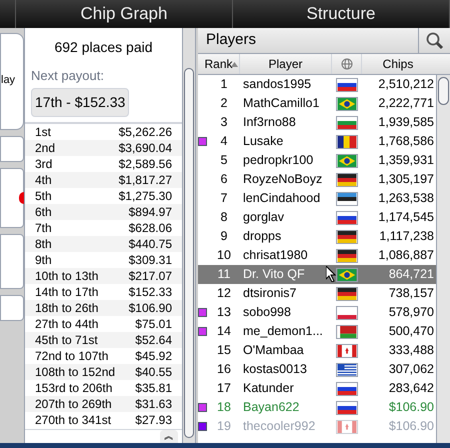  I want to click on payout-amount: $27.93, so click(153, 420).